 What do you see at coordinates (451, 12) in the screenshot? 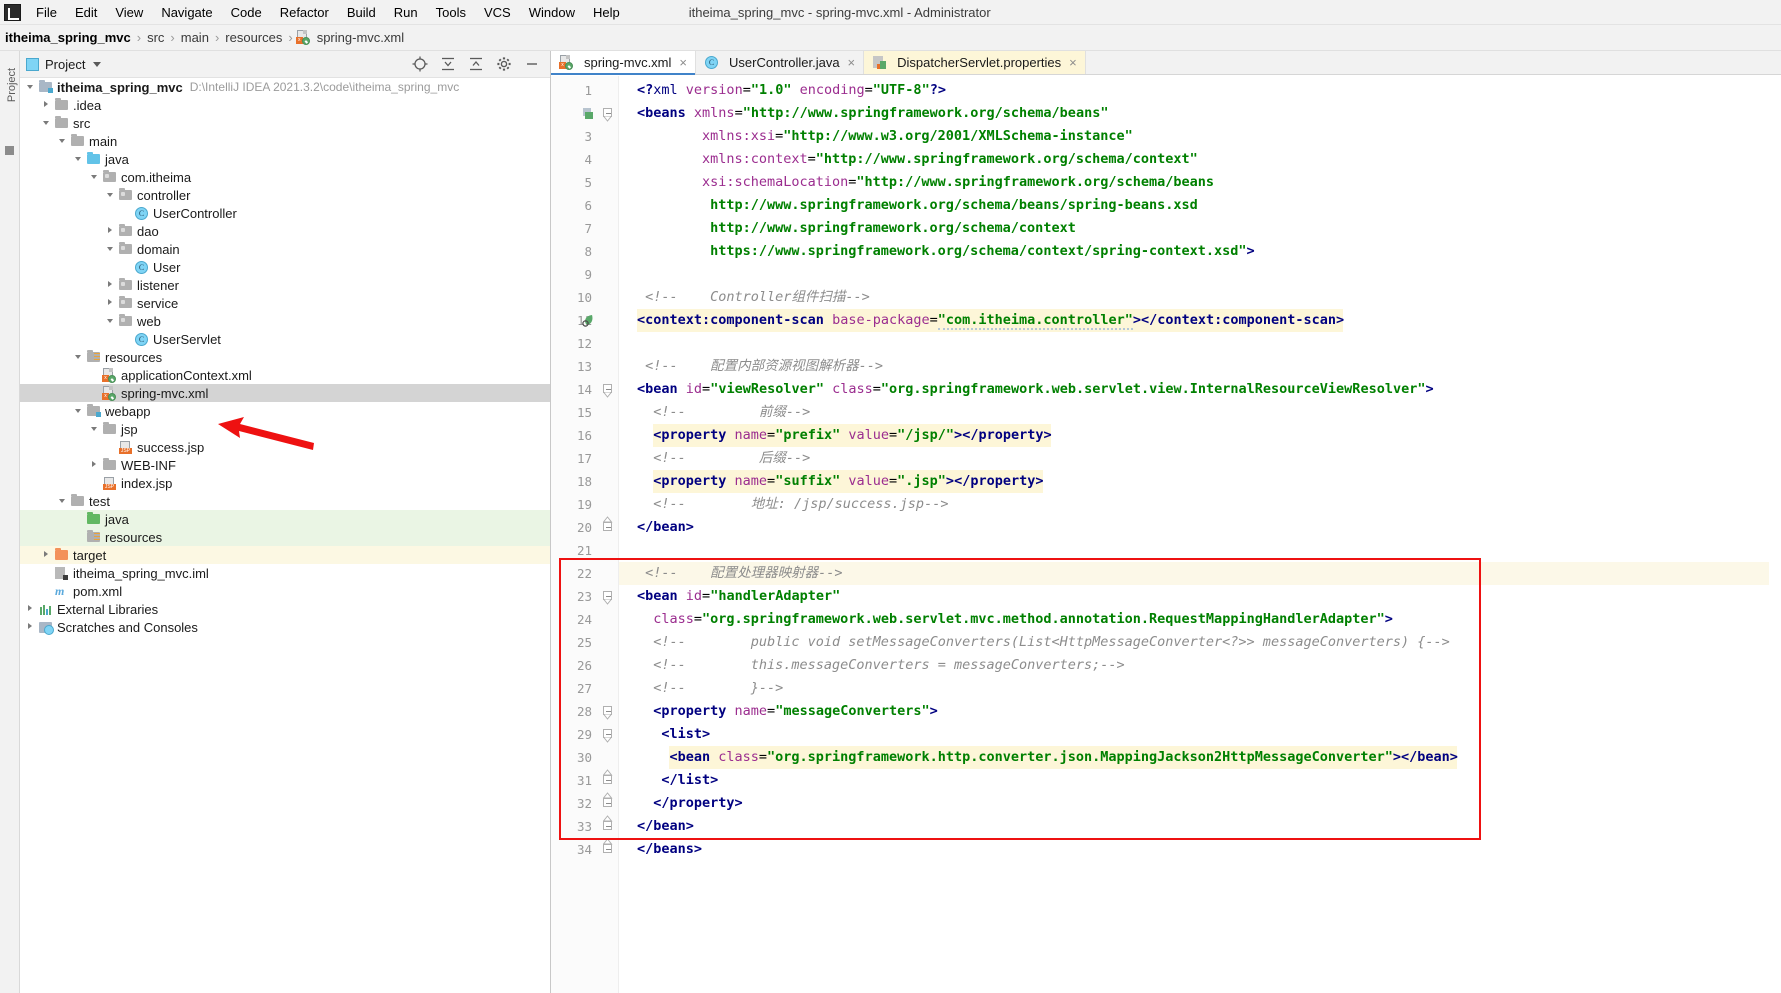
I see `menu-item-tools: Tools` at bounding box center [451, 12].